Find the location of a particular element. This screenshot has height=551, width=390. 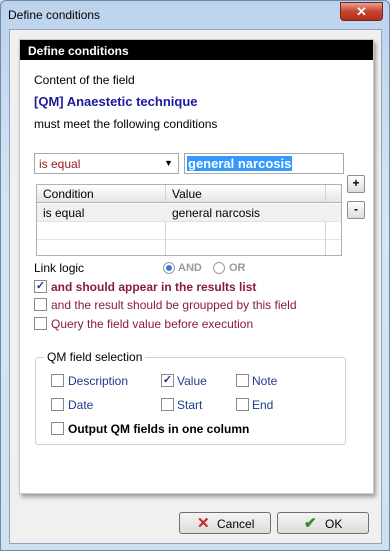

description-label: Description is located at coordinates (98, 381).